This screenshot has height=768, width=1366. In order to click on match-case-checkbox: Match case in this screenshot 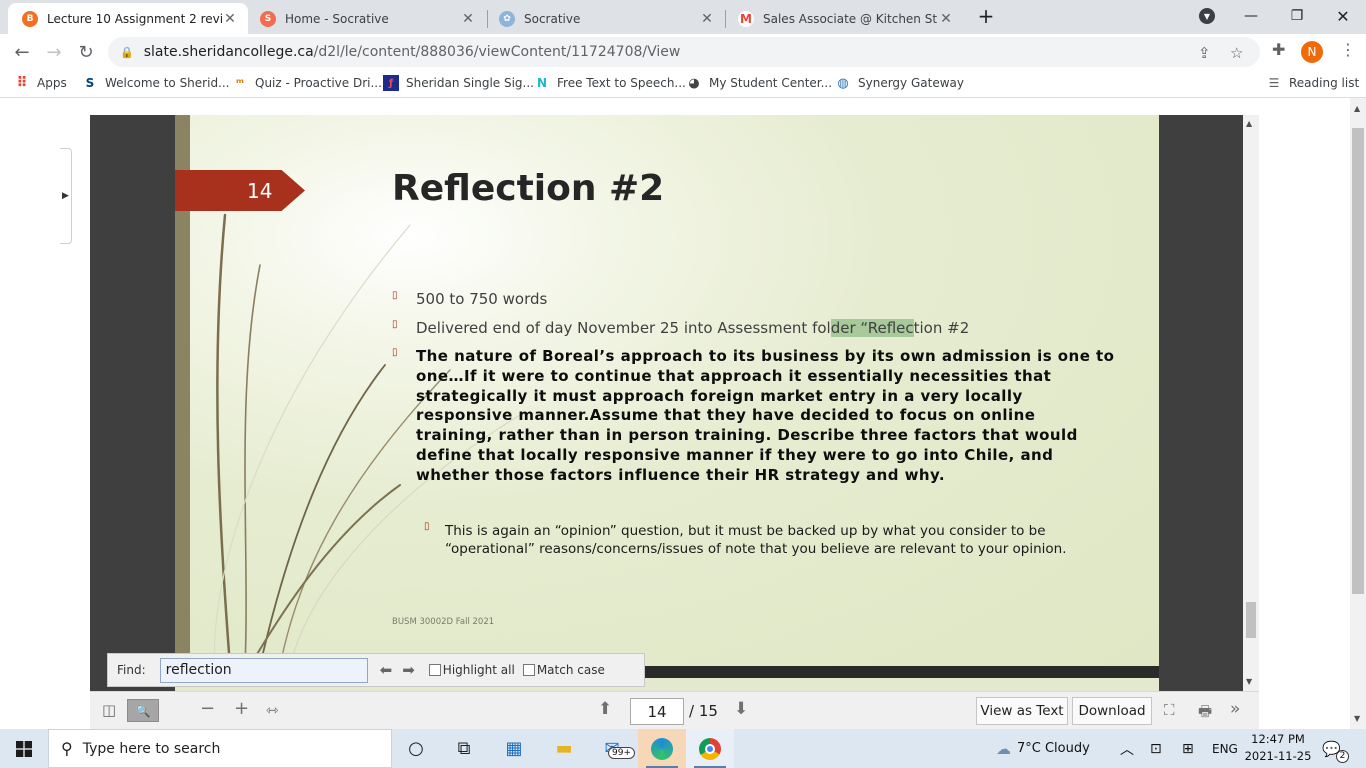, I will do `click(563, 670)`.